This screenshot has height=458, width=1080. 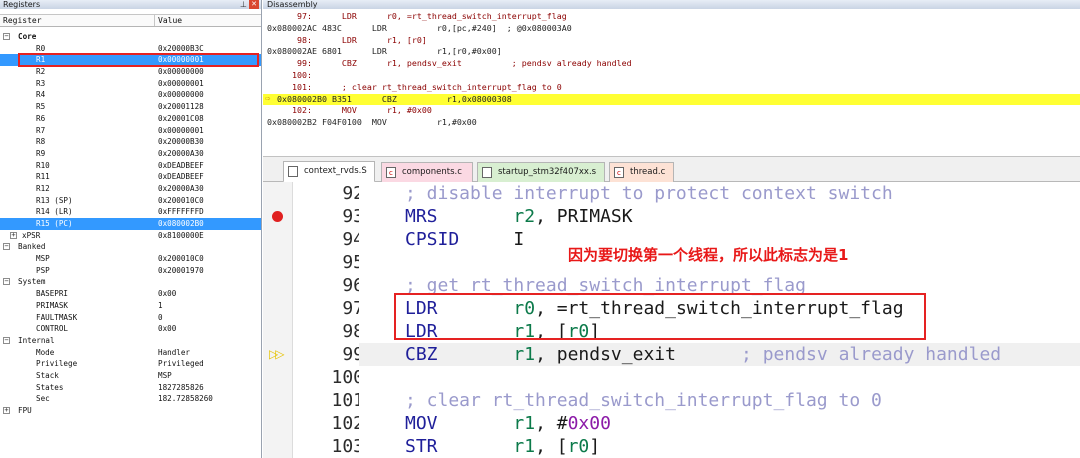 I want to click on register-row: R9 0x20000A30, so click(x=130, y=154).